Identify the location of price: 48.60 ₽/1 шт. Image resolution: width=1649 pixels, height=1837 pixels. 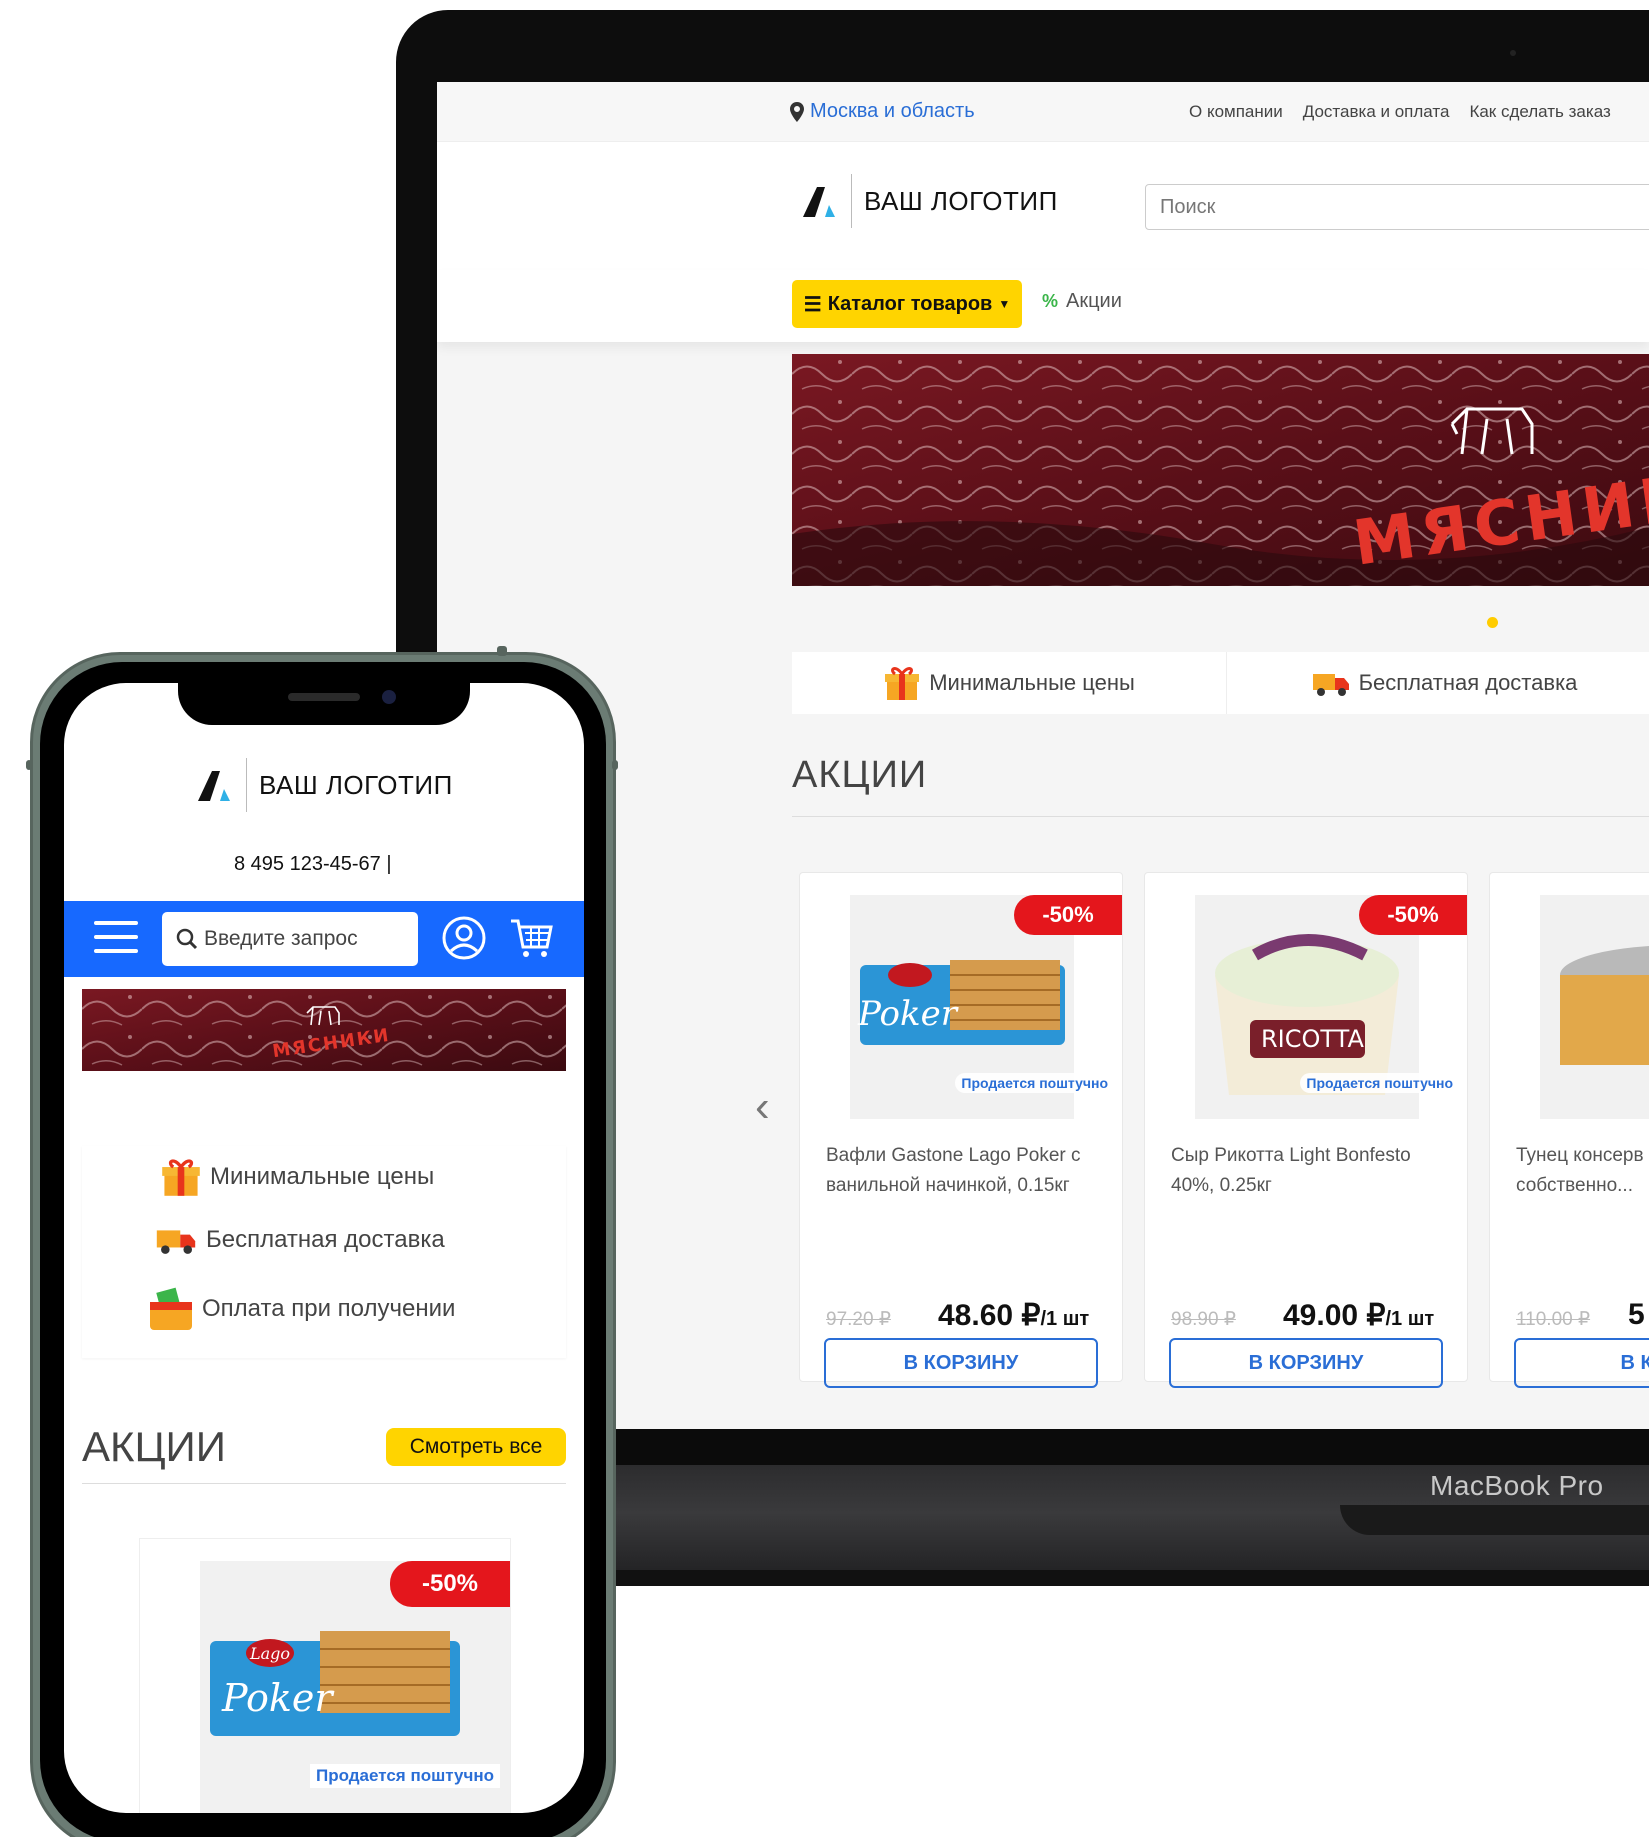
(1013, 1315).